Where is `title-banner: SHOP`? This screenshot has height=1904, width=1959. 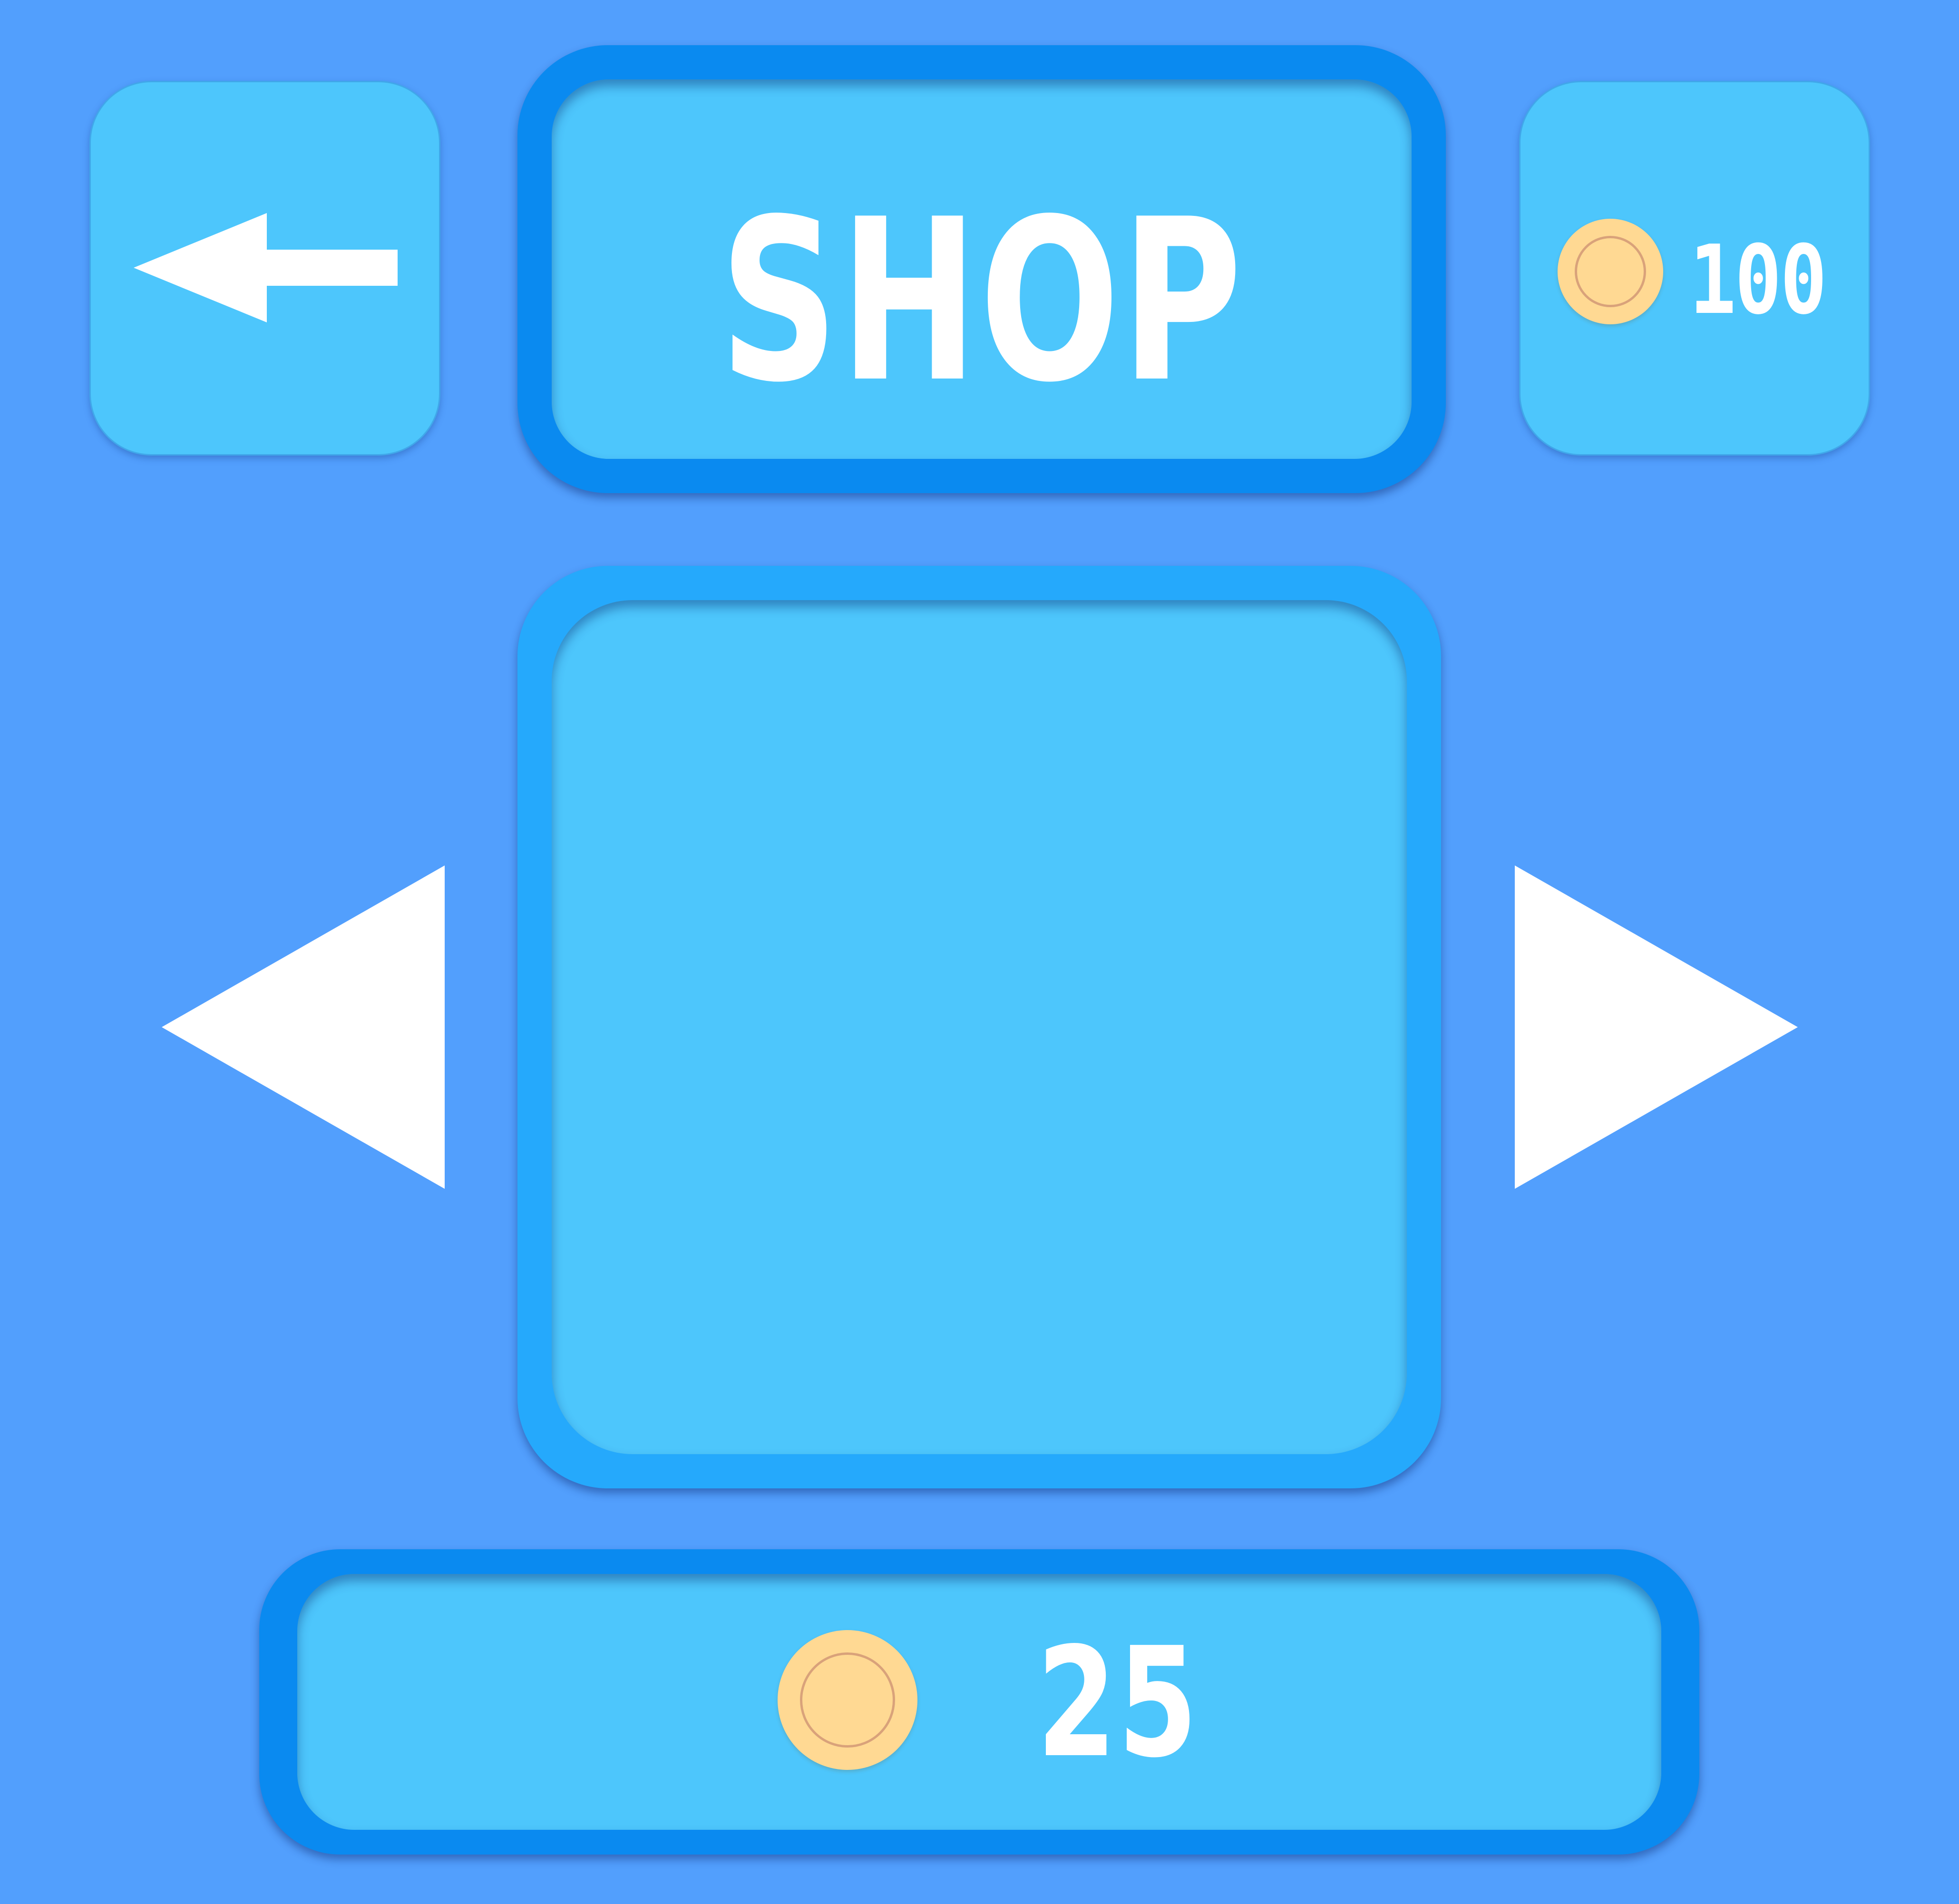
title-banner: SHOP is located at coordinates (982, 269).